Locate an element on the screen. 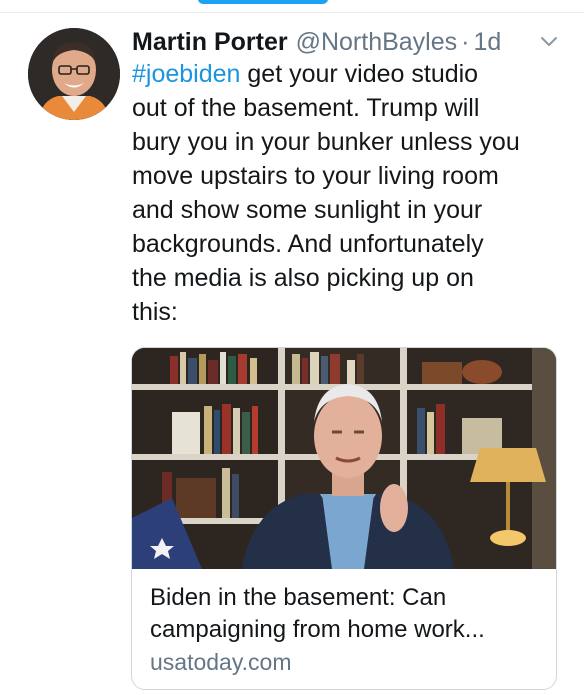 The image size is (584, 695). tweet-timestamp: 1d is located at coordinates (487, 42).